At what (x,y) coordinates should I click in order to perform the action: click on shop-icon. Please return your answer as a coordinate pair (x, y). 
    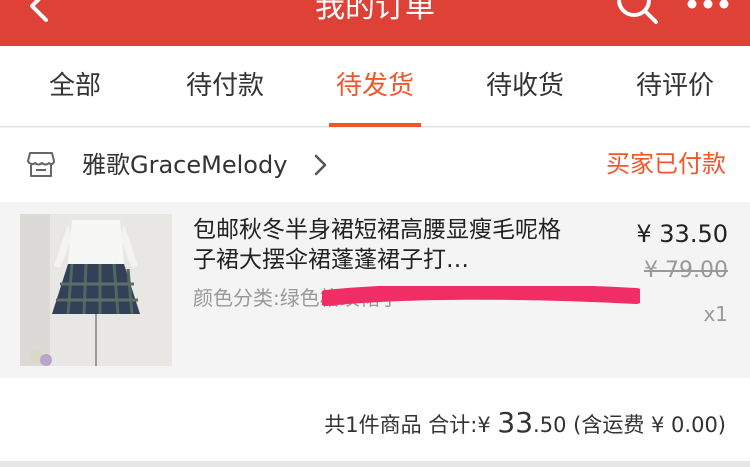
    Looking at the image, I should click on (41, 164).